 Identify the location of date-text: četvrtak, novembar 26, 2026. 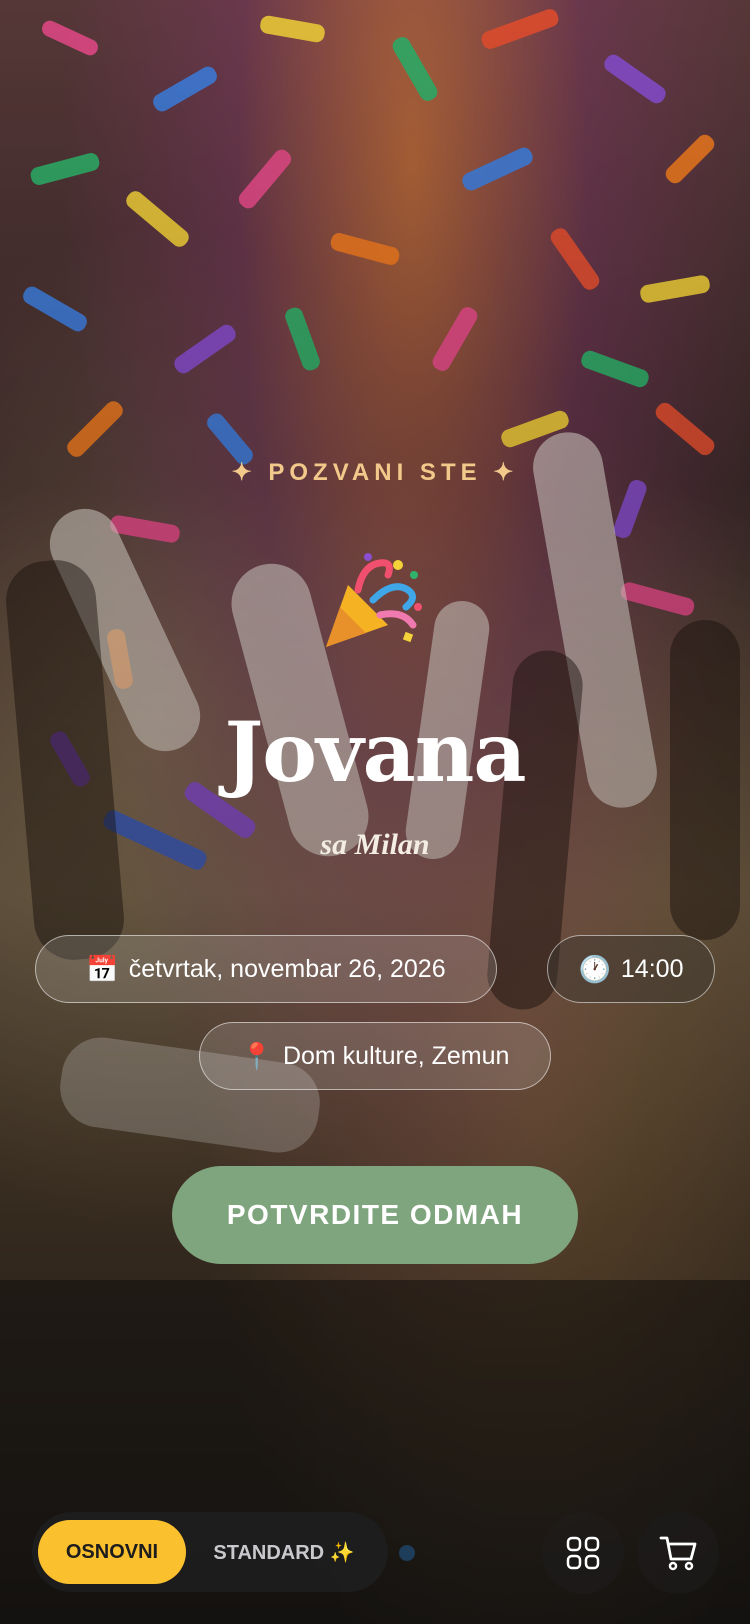
(287, 968).